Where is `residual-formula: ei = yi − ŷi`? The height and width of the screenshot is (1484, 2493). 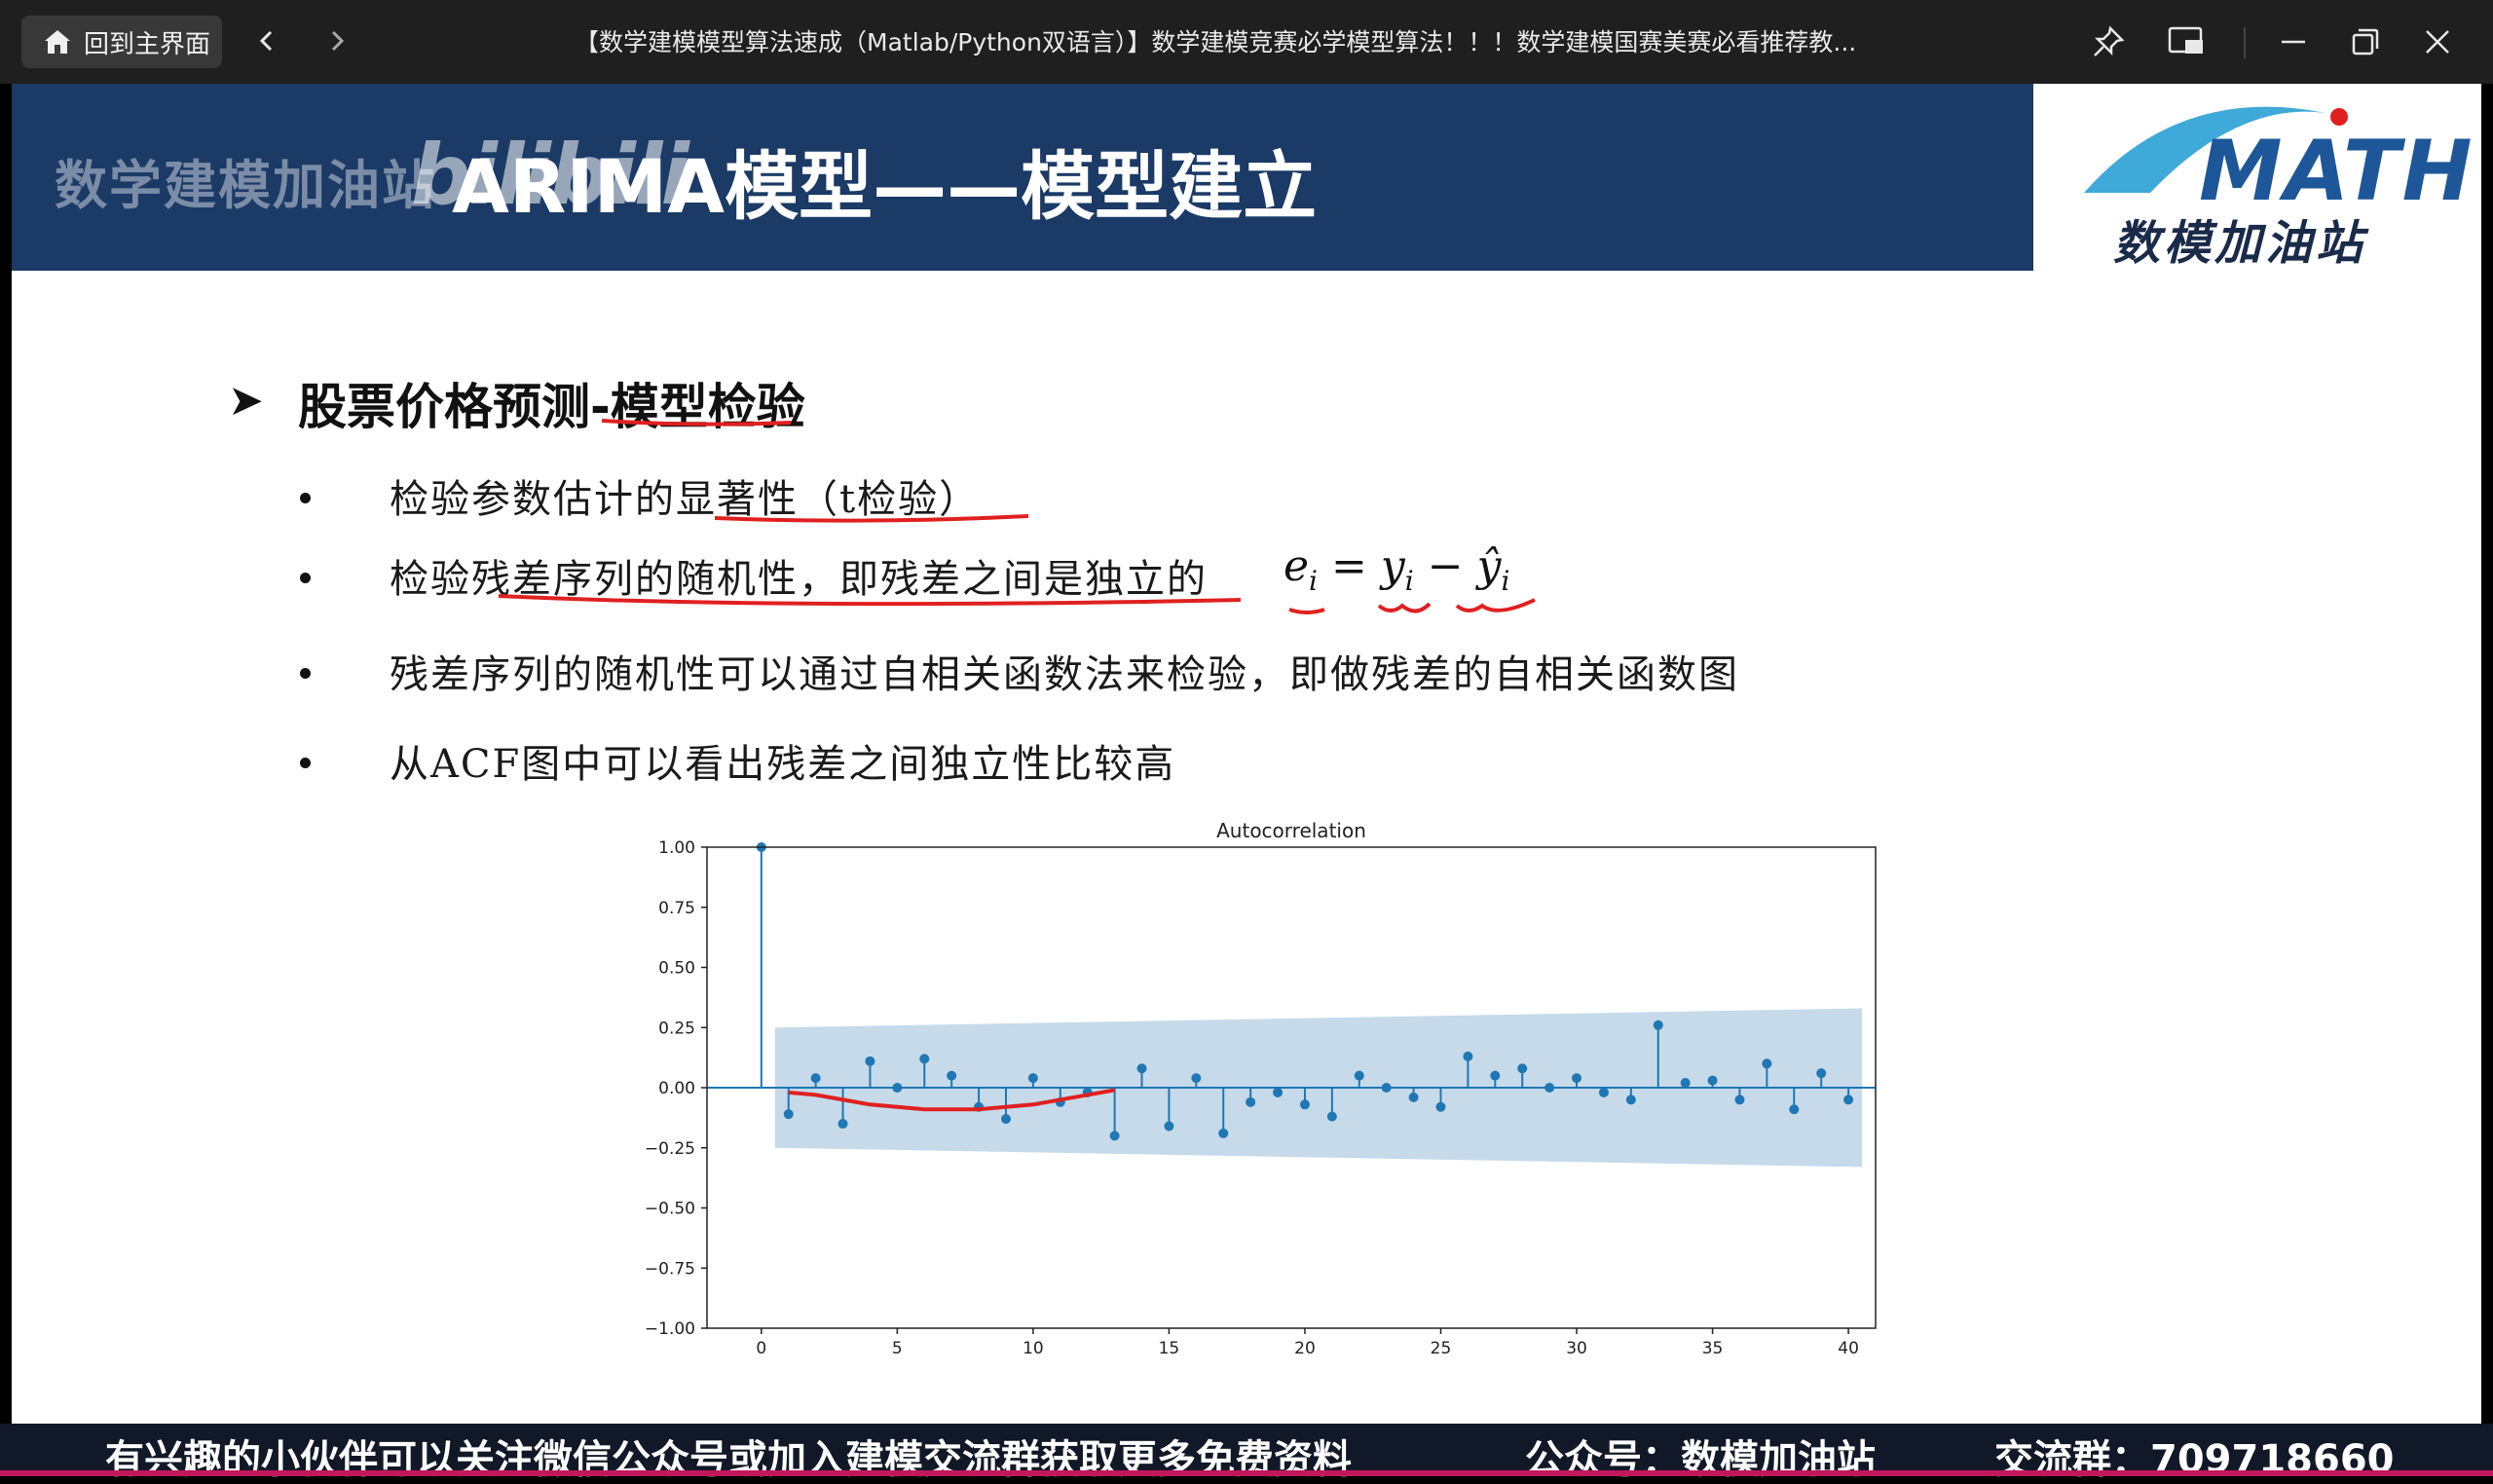 residual-formula: ei = yi − ŷi is located at coordinates (1397, 569).